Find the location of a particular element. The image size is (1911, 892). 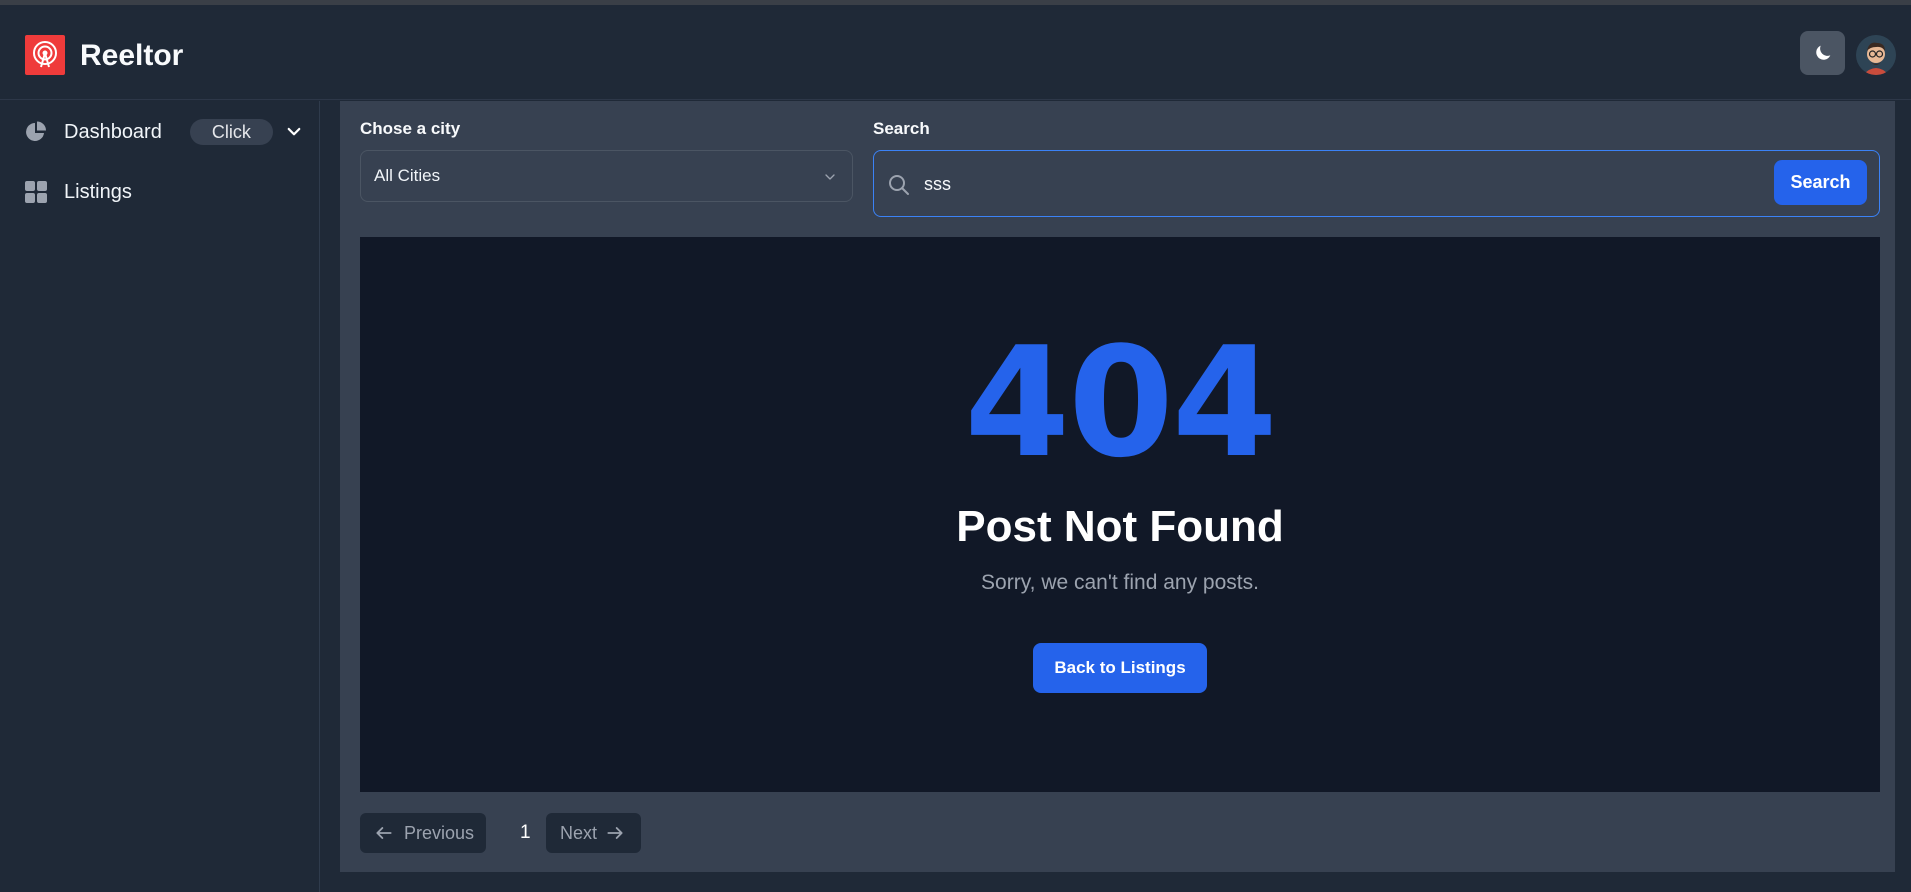

search-input is located at coordinates (1324, 184).